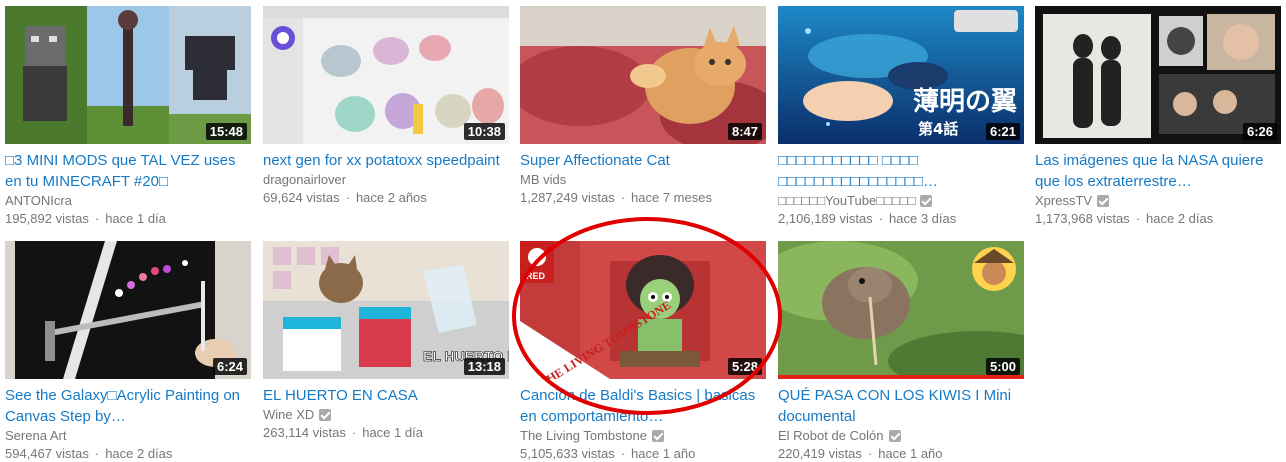 This screenshot has width=1286, height=462. What do you see at coordinates (901, 377) in the screenshot?
I see `watched-progress-bar` at bounding box center [901, 377].